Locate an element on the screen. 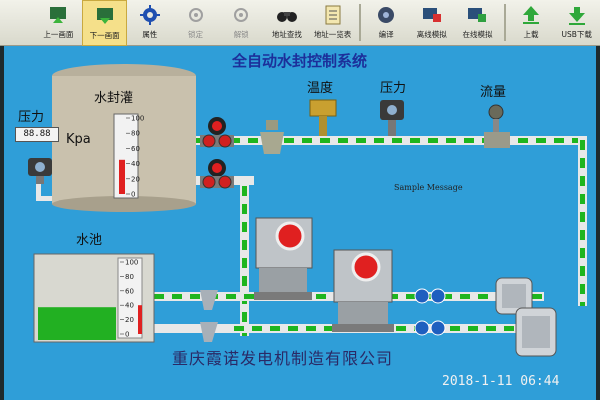 Image resolution: width=600 pixels, height=400 pixels. valve-top is located at coordinates (217, 132).